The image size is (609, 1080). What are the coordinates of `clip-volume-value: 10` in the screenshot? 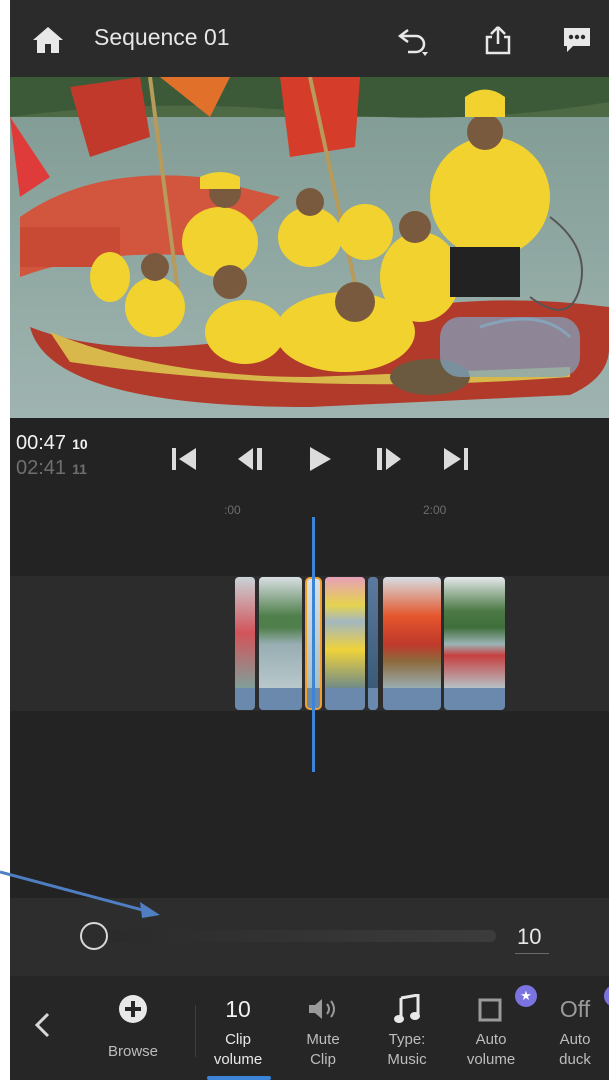 It's located at (529, 937).